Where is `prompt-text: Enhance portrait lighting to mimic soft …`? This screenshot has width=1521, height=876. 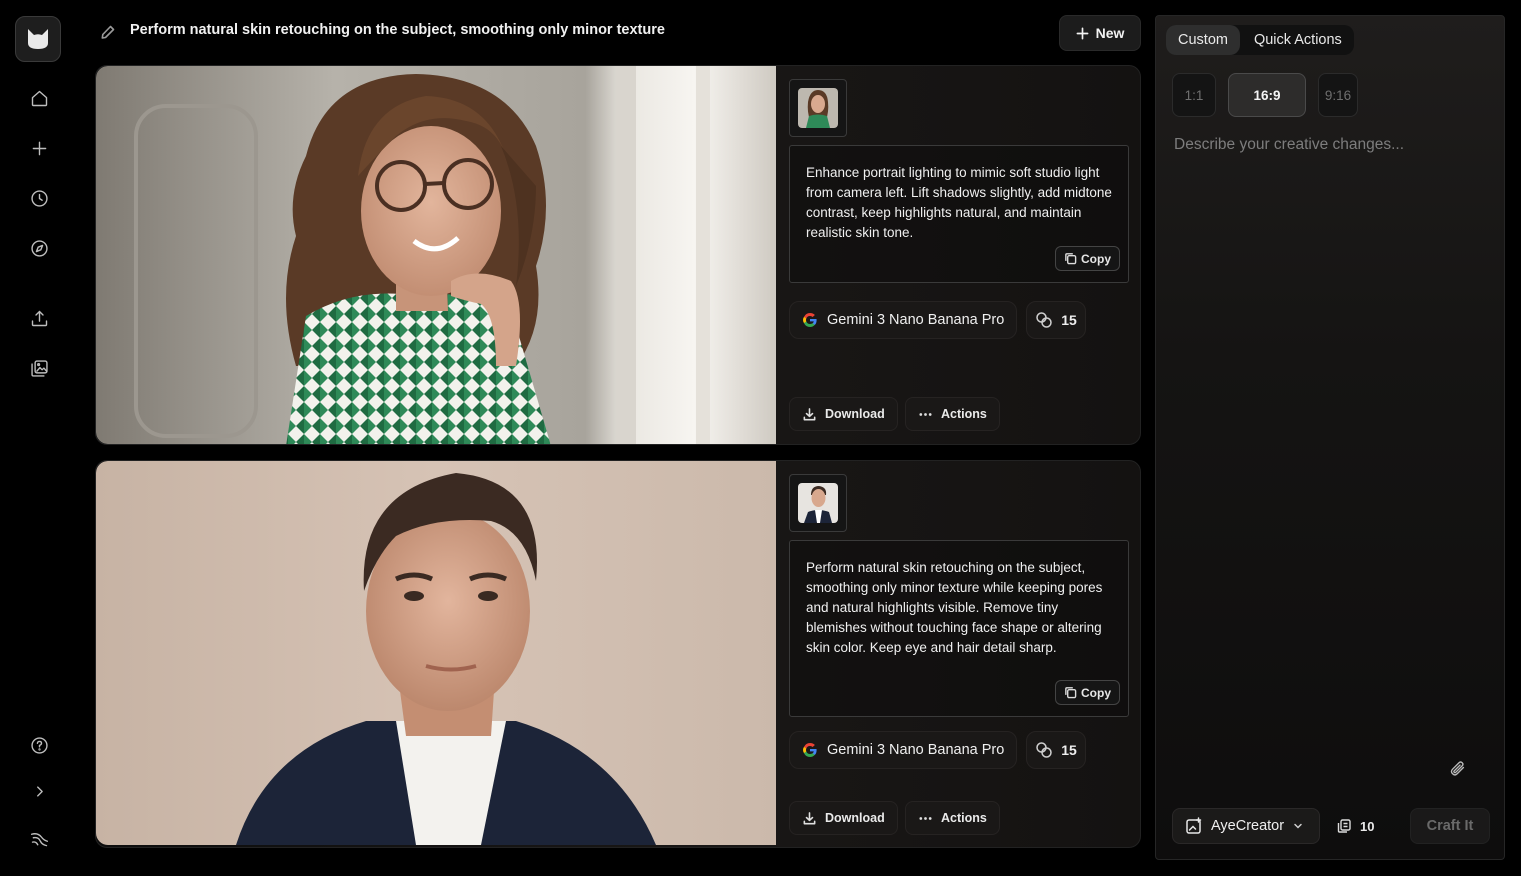 prompt-text: Enhance portrait lighting to mimic soft … is located at coordinates (959, 202).